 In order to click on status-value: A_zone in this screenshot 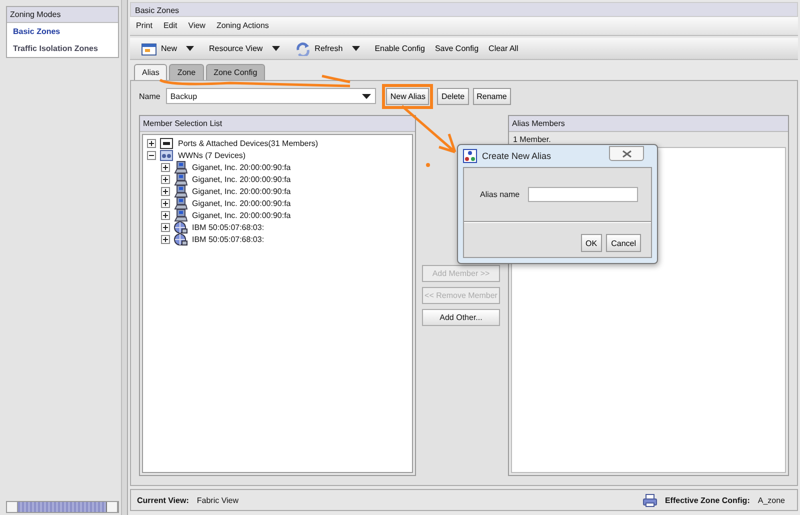, I will do `click(771, 500)`.